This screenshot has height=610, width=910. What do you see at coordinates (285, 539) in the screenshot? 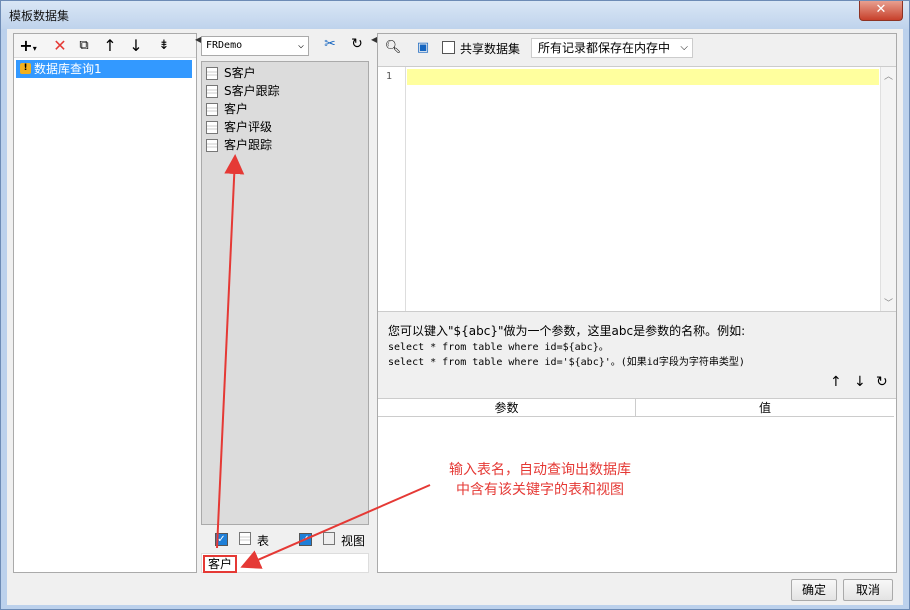
I see `table-view-filter: ✓ 表 ✓ 视图` at bounding box center [285, 539].